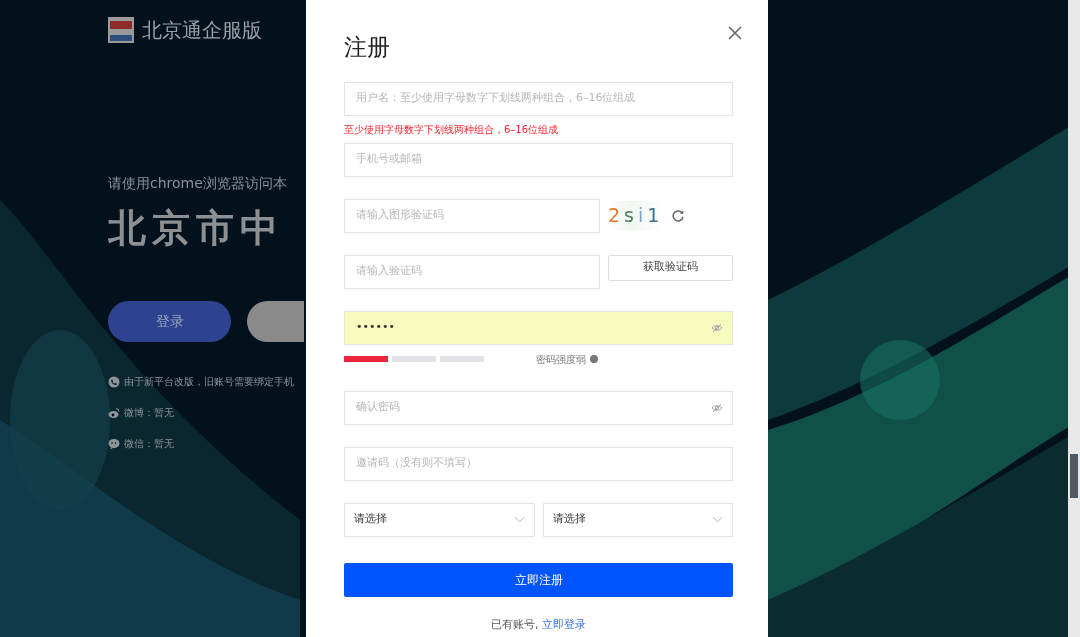 Image resolution: width=1080 pixels, height=637 pixels. I want to click on error-message: 至少使用字母数字下划线两种组合，6–16位组成, so click(452, 129).